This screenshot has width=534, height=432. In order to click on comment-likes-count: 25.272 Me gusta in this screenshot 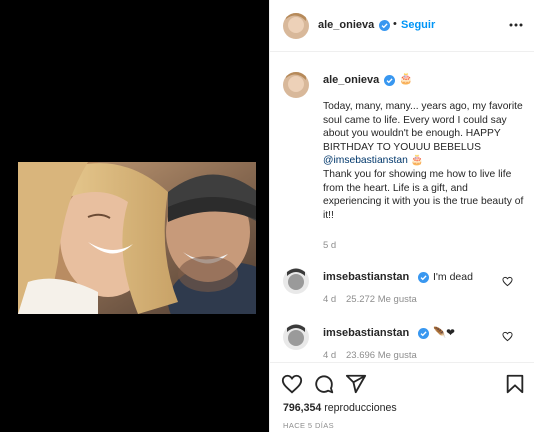, I will do `click(381, 299)`.